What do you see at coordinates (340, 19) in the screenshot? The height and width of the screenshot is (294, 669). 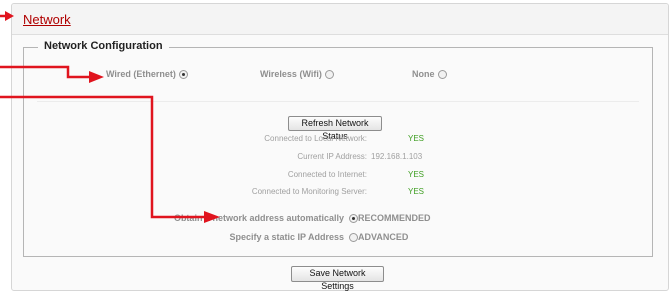 I see `panel-header: Network` at bounding box center [340, 19].